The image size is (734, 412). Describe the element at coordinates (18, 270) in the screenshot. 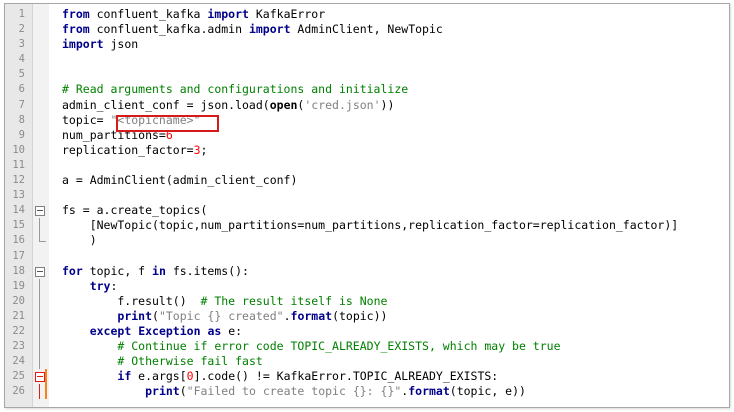

I see `line-number: 18` at that location.